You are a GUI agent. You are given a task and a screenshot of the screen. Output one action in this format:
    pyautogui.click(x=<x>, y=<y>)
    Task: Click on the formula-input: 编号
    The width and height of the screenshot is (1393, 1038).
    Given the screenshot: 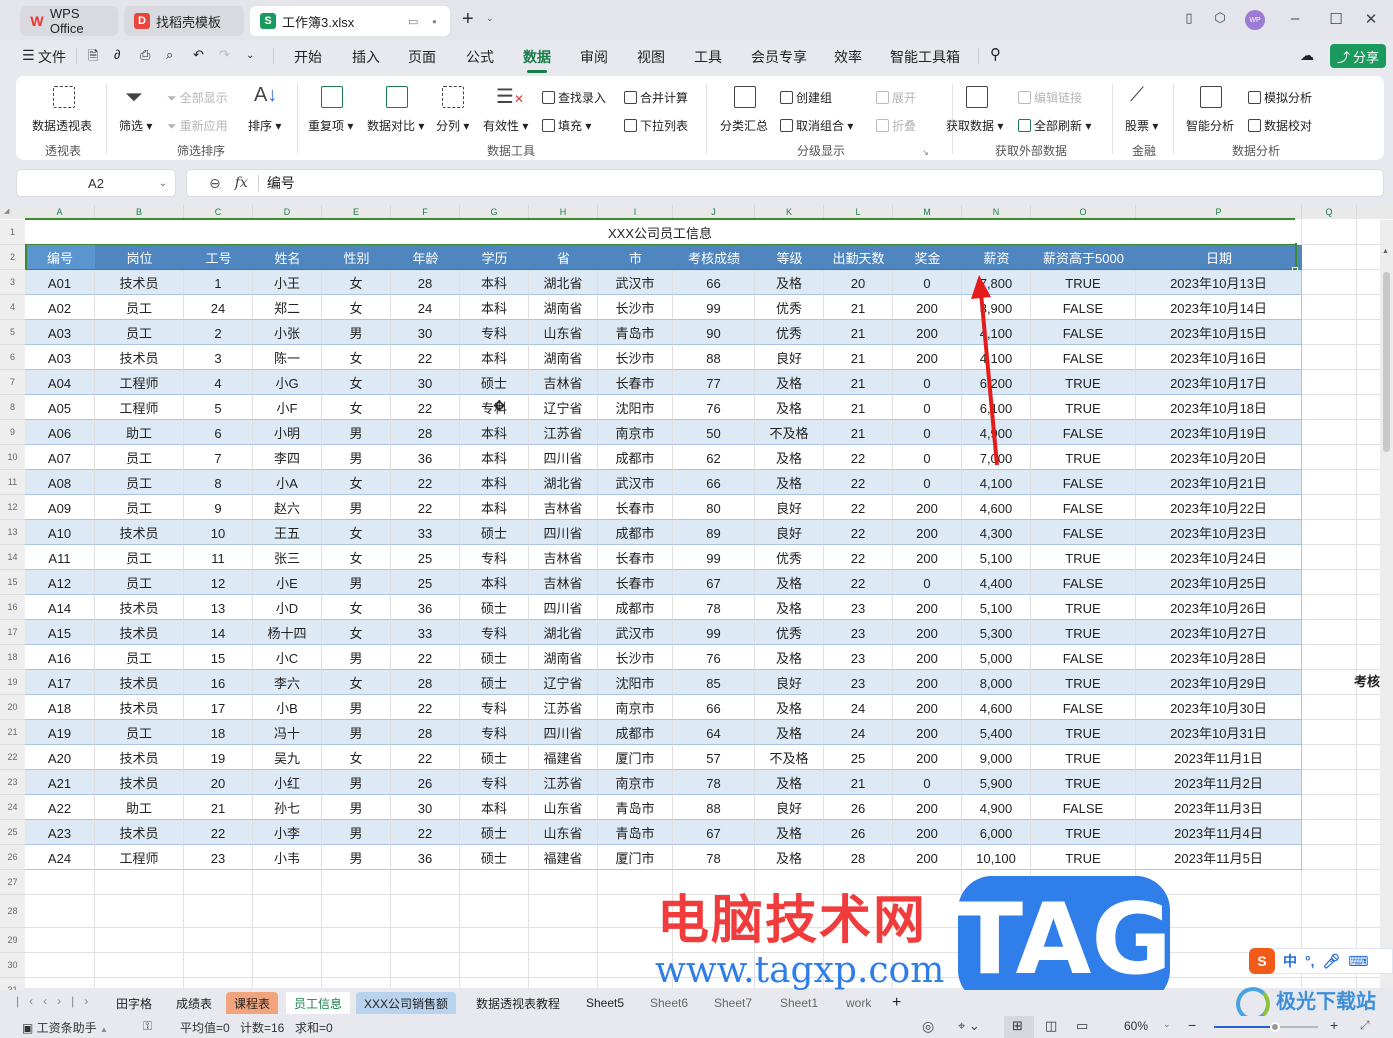 What is the action you would take?
    pyautogui.click(x=281, y=183)
    